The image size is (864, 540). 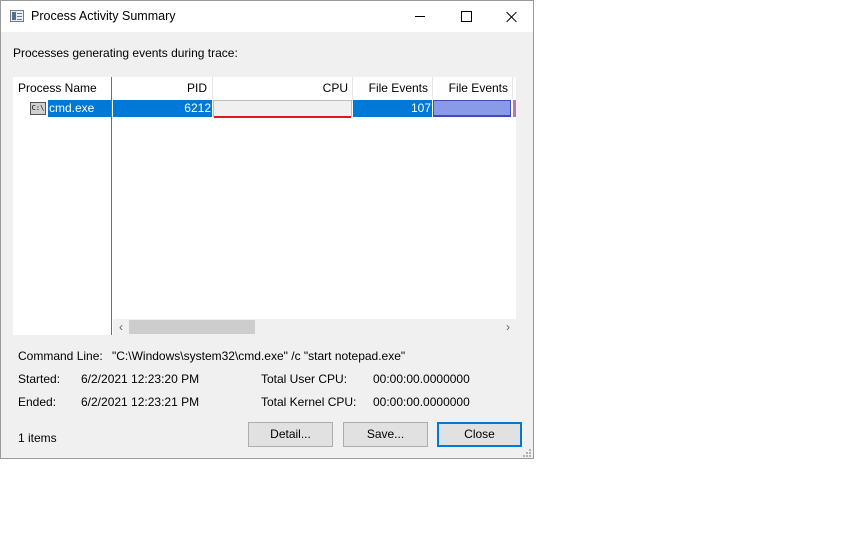 I want to click on horizontal-scrollbar: ‹ ›, so click(x=314, y=327).